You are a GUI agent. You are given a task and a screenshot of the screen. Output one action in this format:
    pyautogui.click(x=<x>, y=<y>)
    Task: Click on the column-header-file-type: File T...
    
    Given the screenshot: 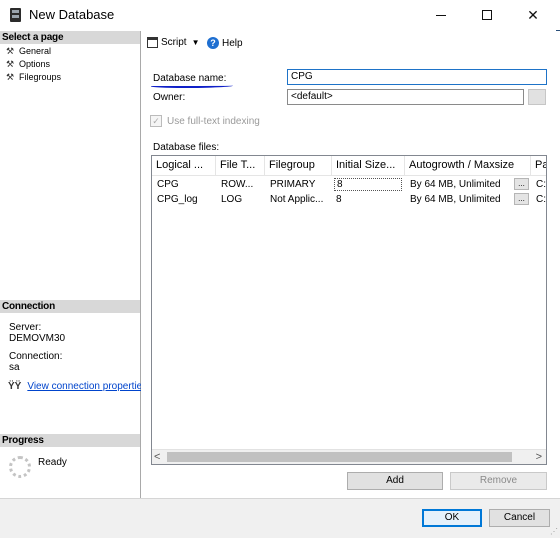 What is the action you would take?
    pyautogui.click(x=240, y=166)
    